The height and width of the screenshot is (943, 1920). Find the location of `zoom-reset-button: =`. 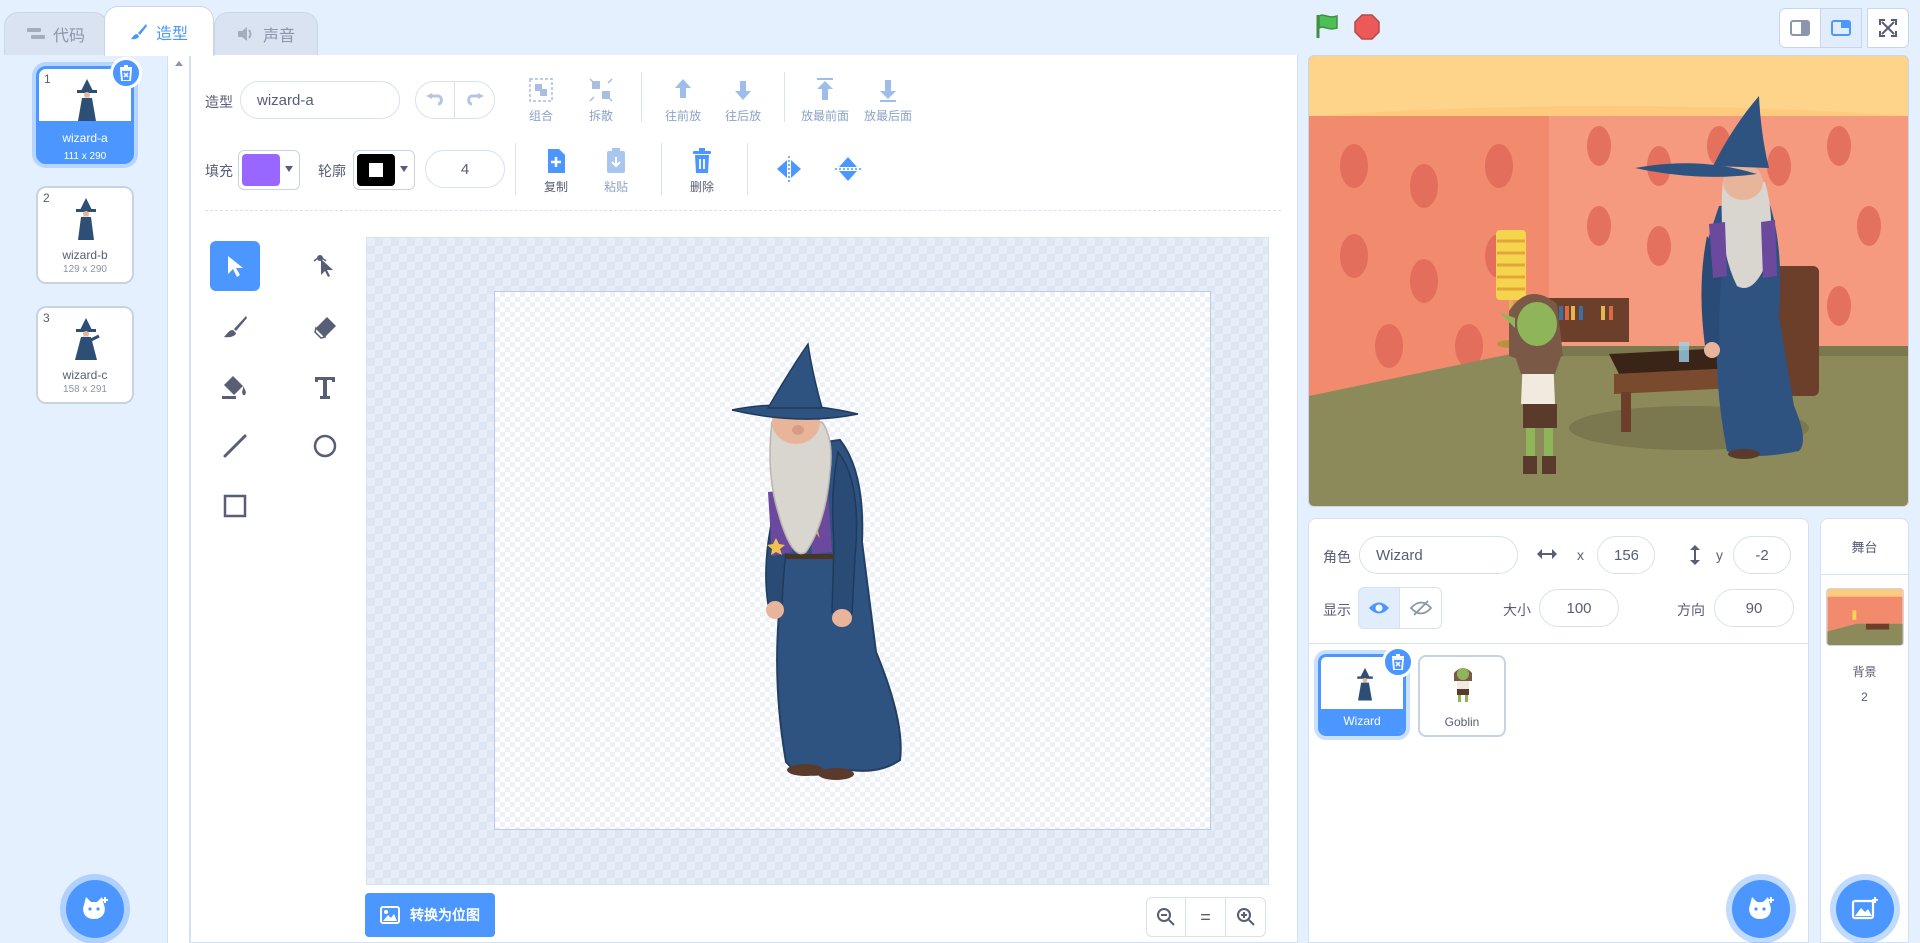

zoom-reset-button: = is located at coordinates (1206, 917).